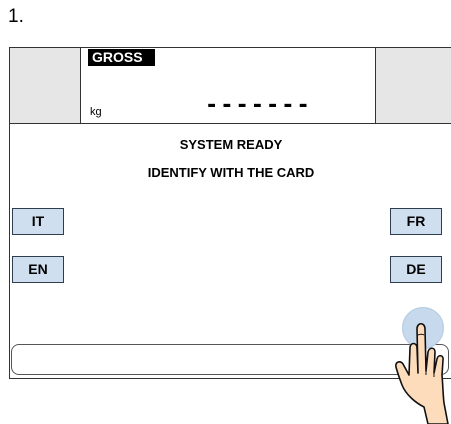  Describe the element at coordinates (231, 144) in the screenshot. I see `status-message: SYSTEM READY` at that location.